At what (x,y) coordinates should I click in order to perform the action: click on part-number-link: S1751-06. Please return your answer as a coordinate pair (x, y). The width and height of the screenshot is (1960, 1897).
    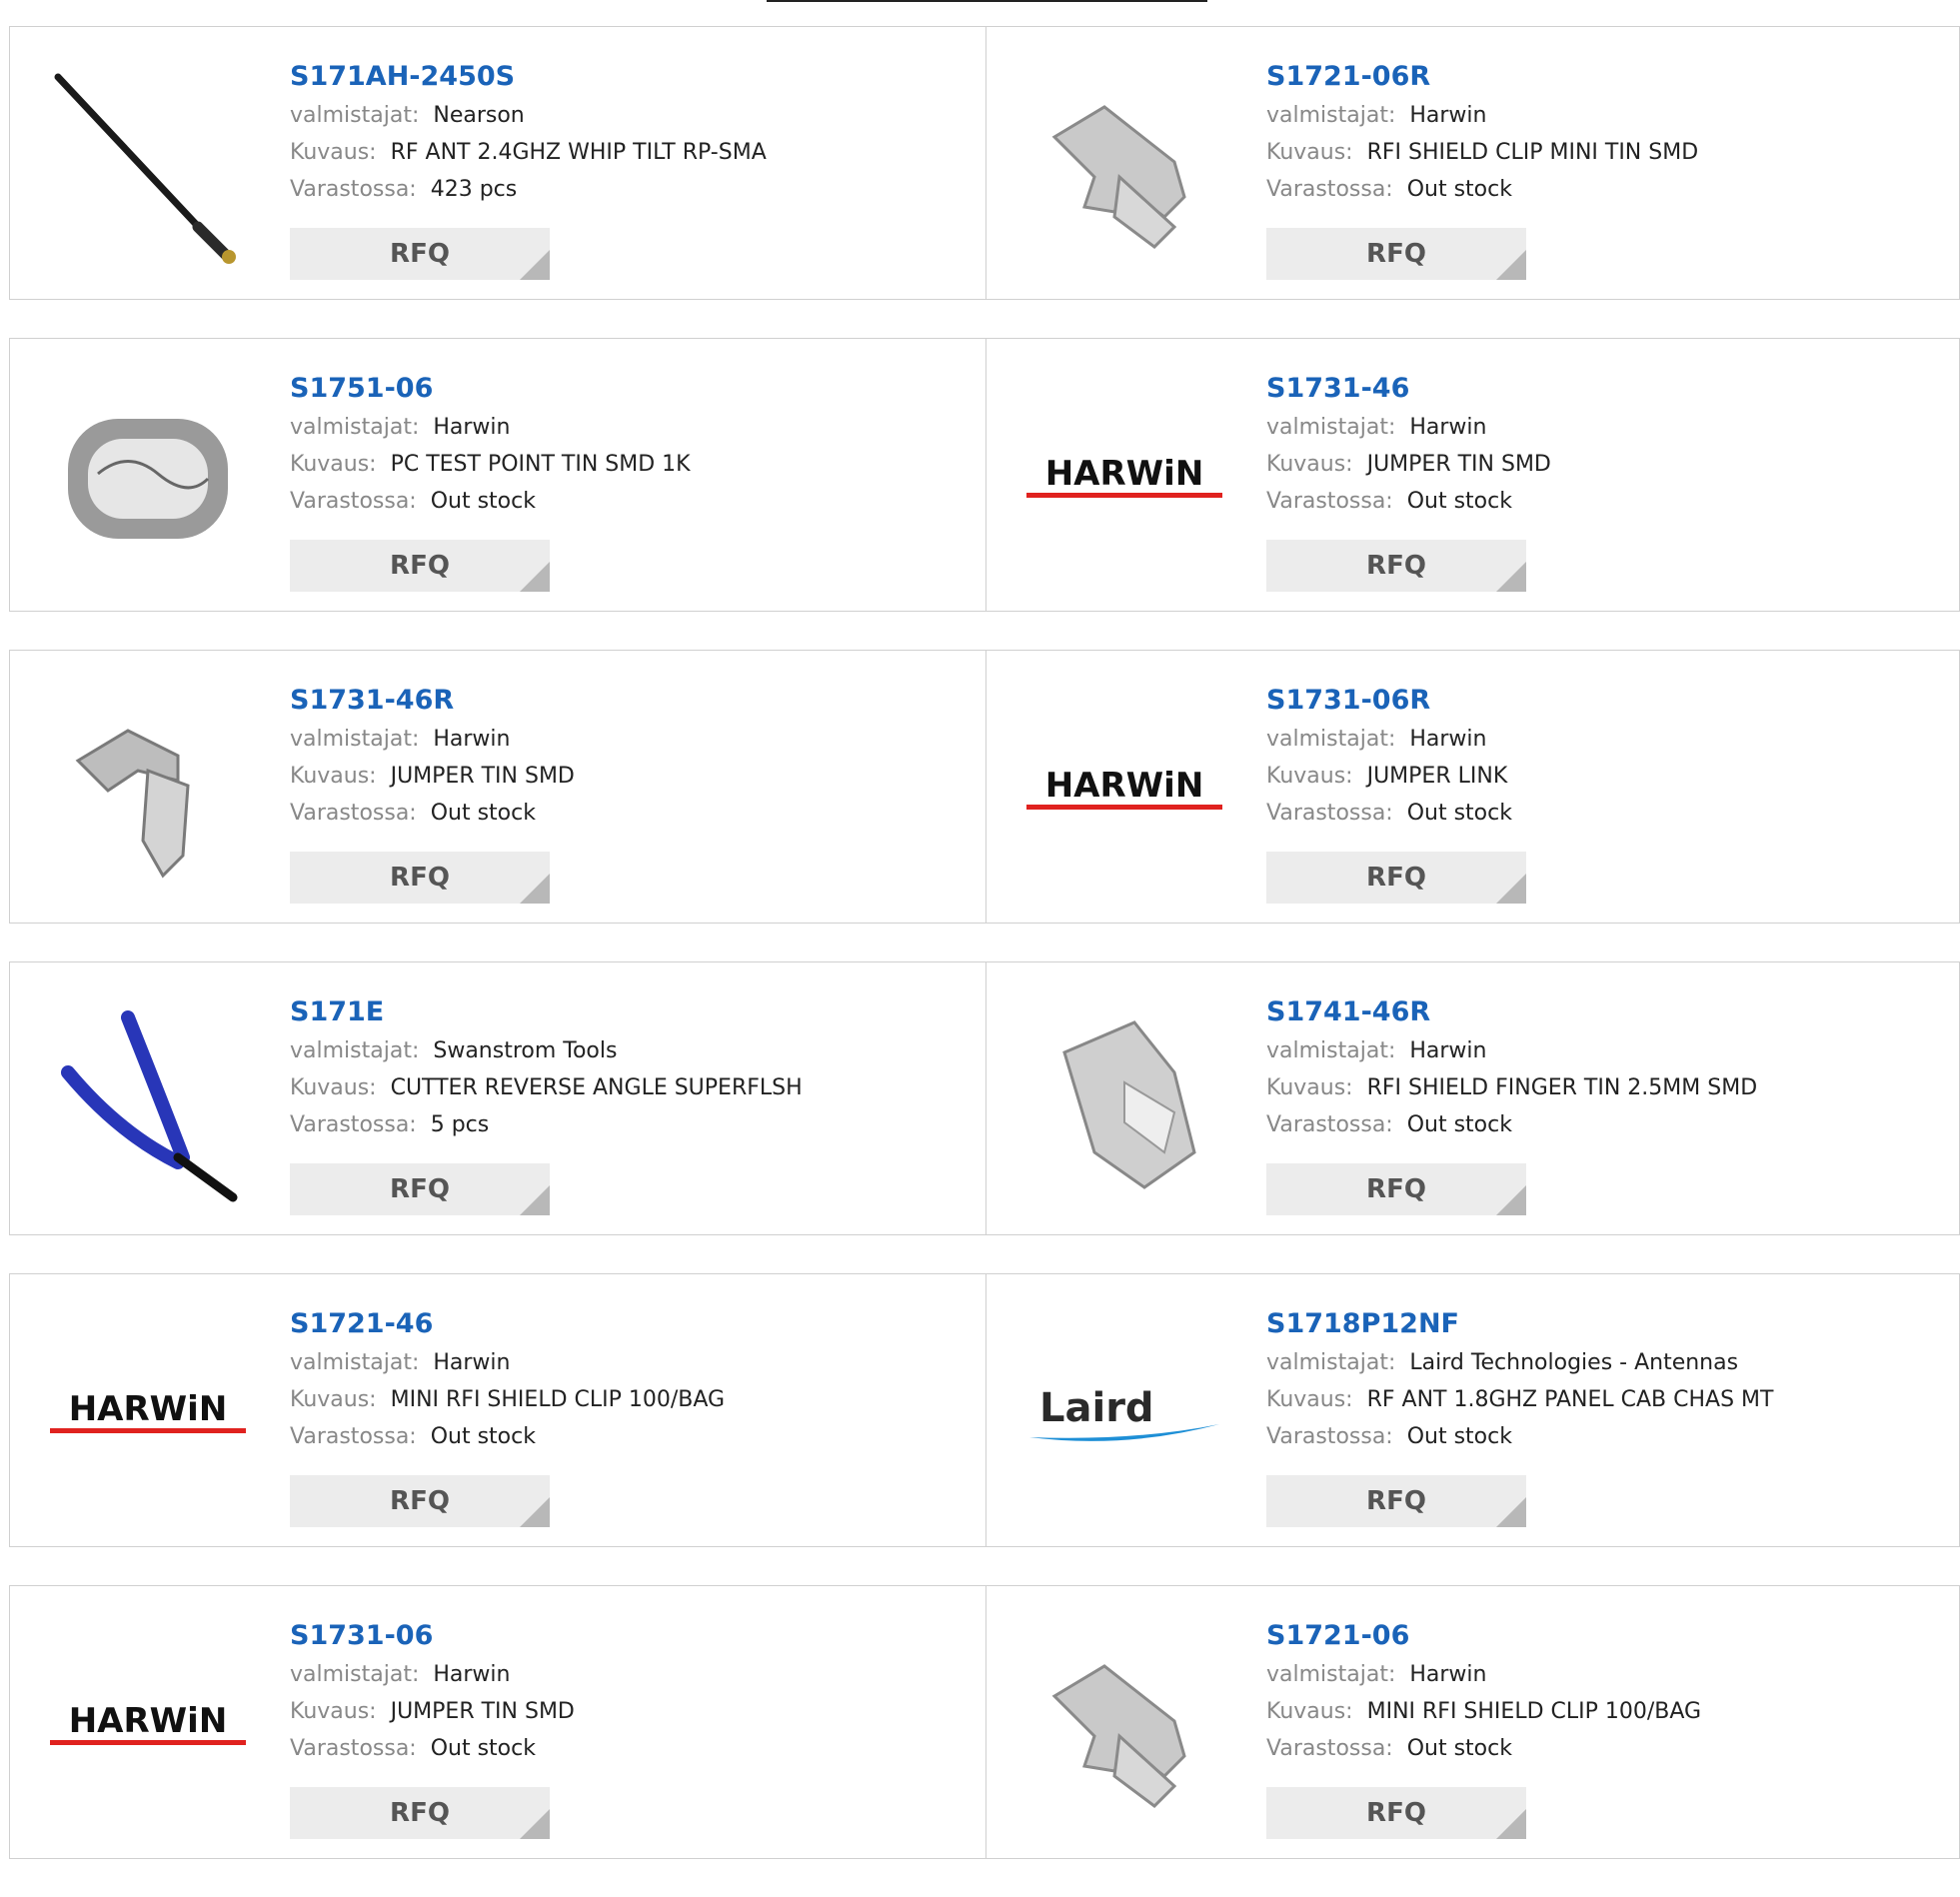
    Looking at the image, I should click on (491, 389).